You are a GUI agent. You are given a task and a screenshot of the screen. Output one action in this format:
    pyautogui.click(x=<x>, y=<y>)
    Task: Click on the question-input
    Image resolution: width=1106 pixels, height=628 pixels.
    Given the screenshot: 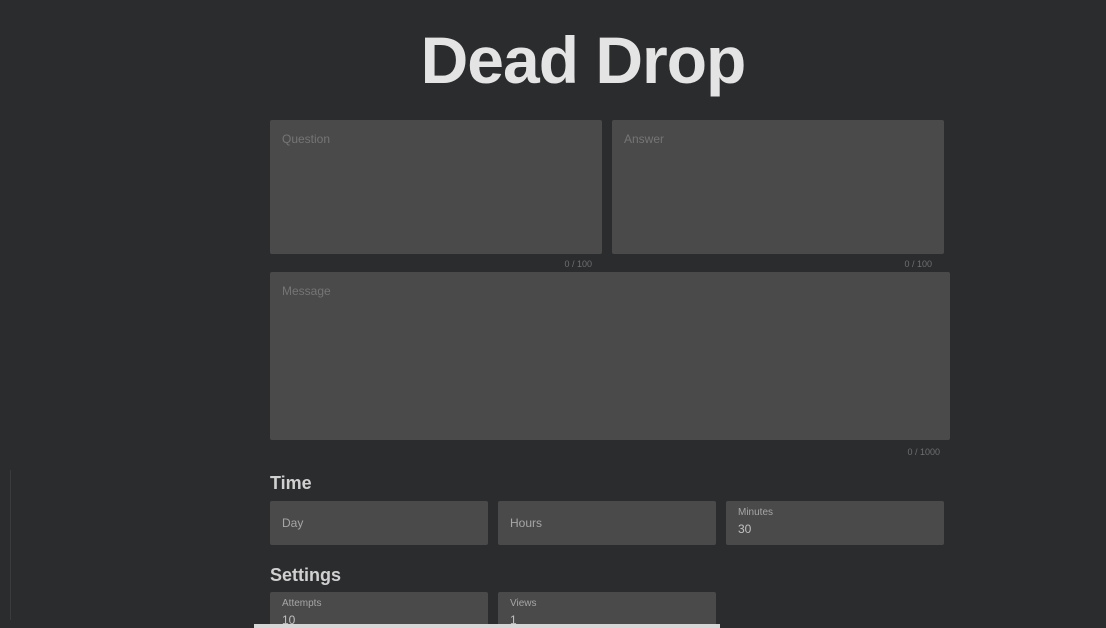 What is the action you would take?
    pyautogui.click(x=436, y=187)
    